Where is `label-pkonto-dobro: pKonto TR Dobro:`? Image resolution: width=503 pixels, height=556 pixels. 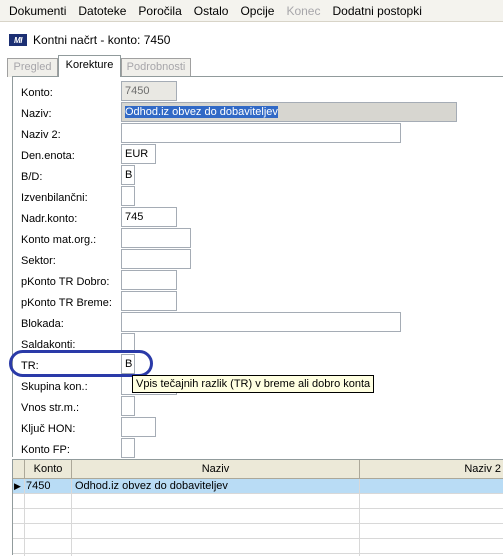 label-pkonto-dobro: pKonto TR Dobro: is located at coordinates (65, 282).